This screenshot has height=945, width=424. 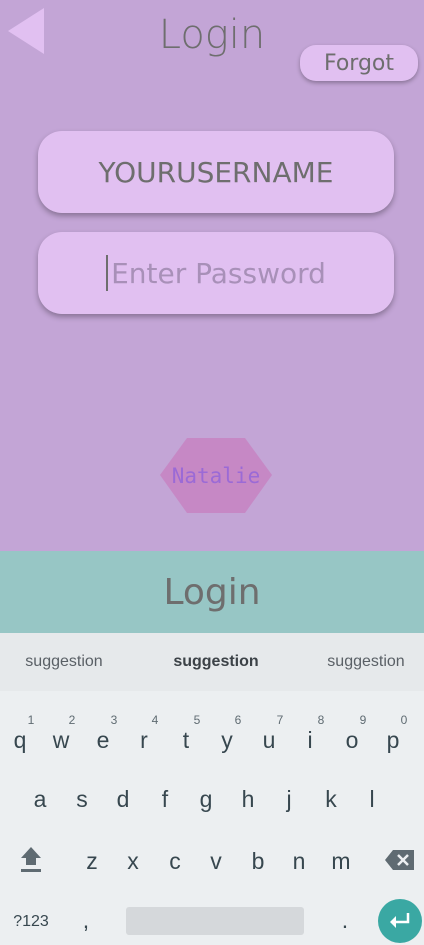 What do you see at coordinates (352, 740) in the screenshot?
I see `key-o: o` at bounding box center [352, 740].